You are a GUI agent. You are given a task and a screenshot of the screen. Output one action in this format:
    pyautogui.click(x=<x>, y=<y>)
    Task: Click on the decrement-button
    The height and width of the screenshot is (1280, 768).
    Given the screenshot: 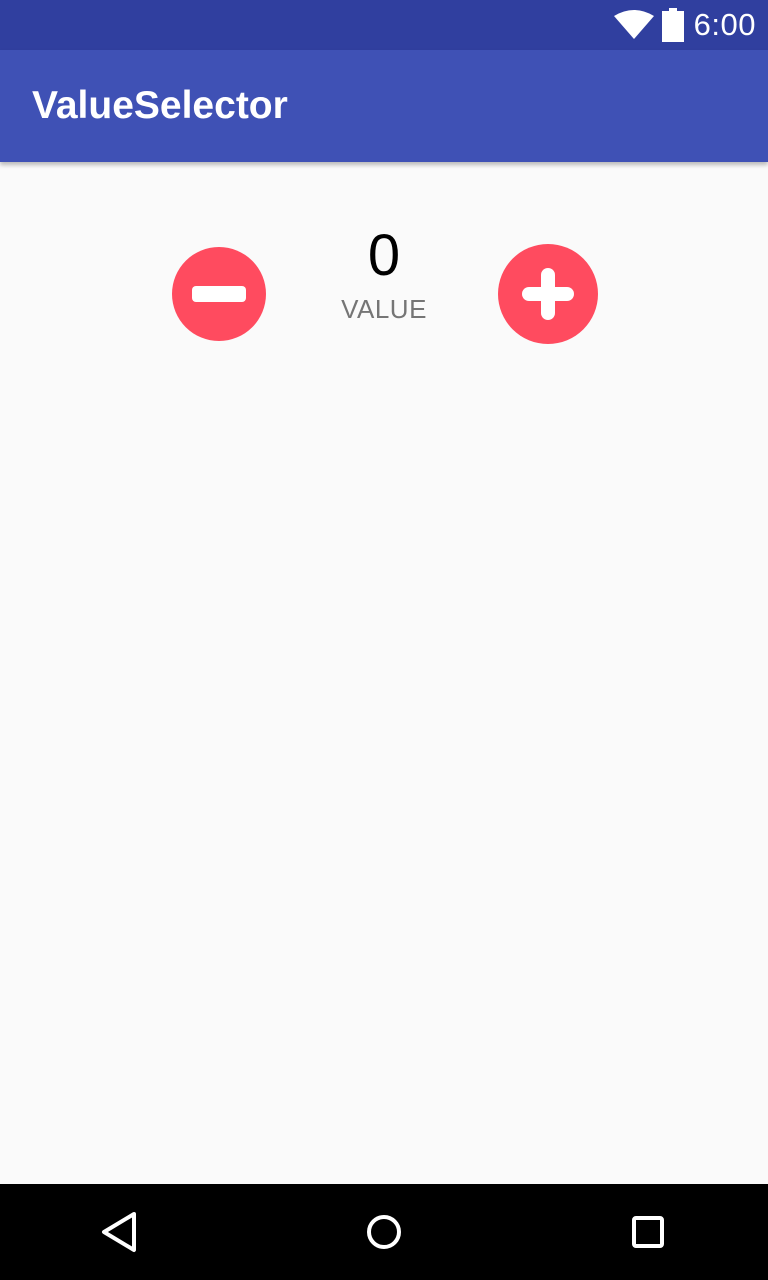 What is the action you would take?
    pyautogui.click(x=219, y=294)
    